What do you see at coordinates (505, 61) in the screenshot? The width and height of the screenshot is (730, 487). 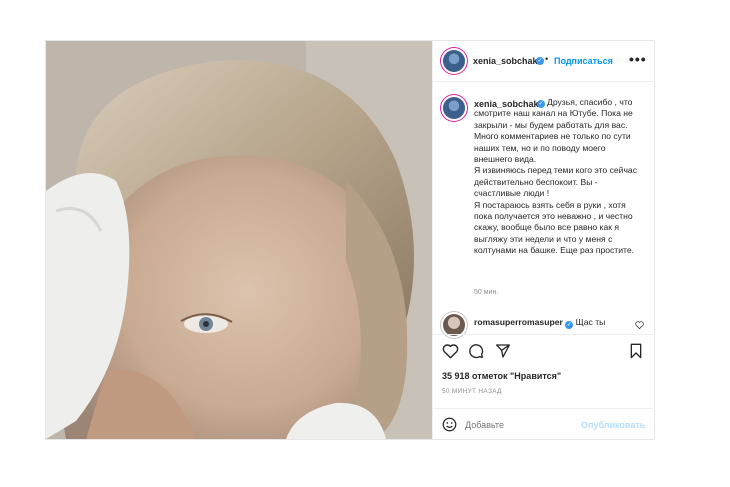 I see `author-username: xenia_sobchak` at bounding box center [505, 61].